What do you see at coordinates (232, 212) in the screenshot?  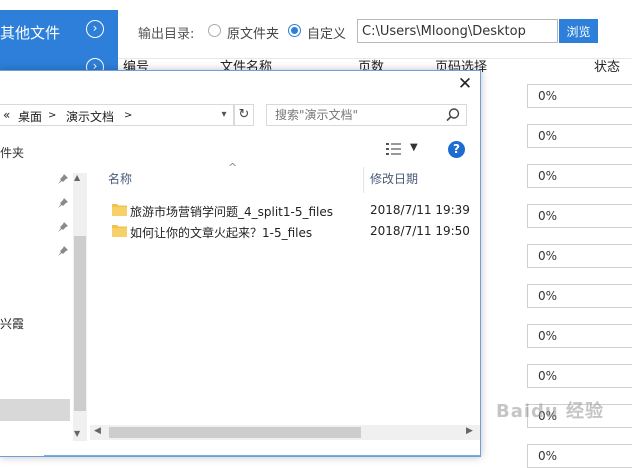 I see `file-name: 旅游市场营销学问题_4_split1-5_files` at bounding box center [232, 212].